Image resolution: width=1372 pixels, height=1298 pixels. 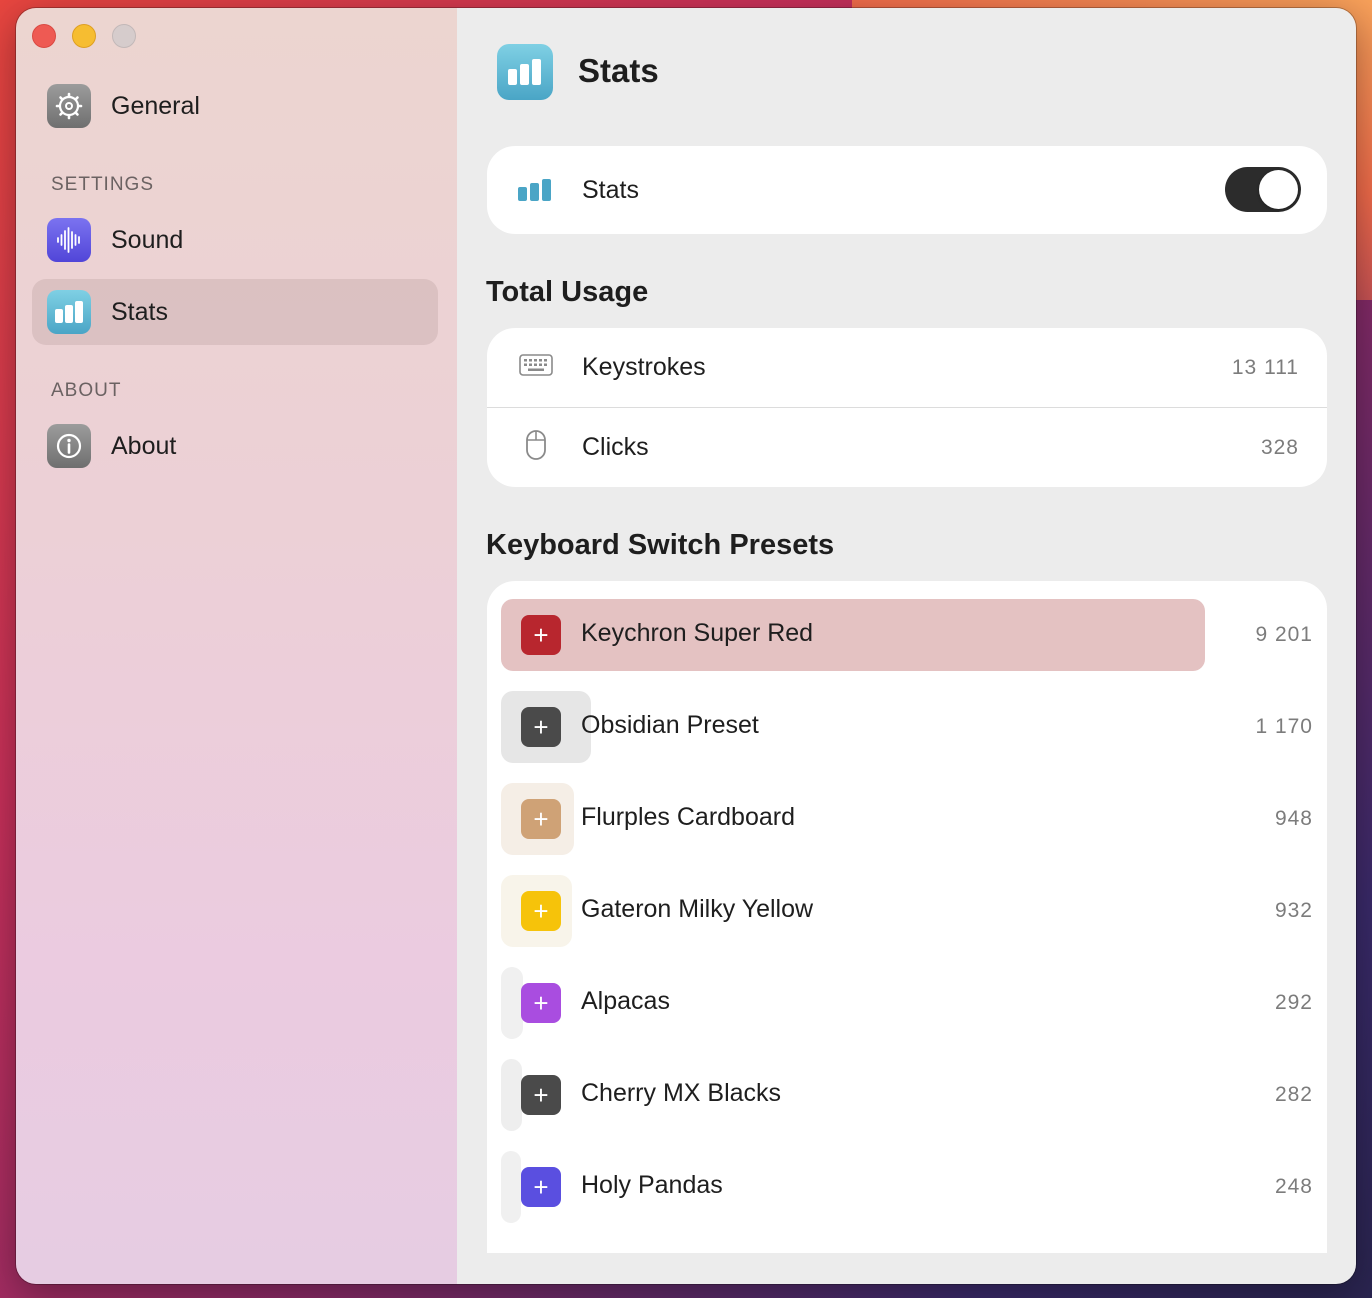 I want to click on preset-count: 1 170, so click(x=1284, y=726).